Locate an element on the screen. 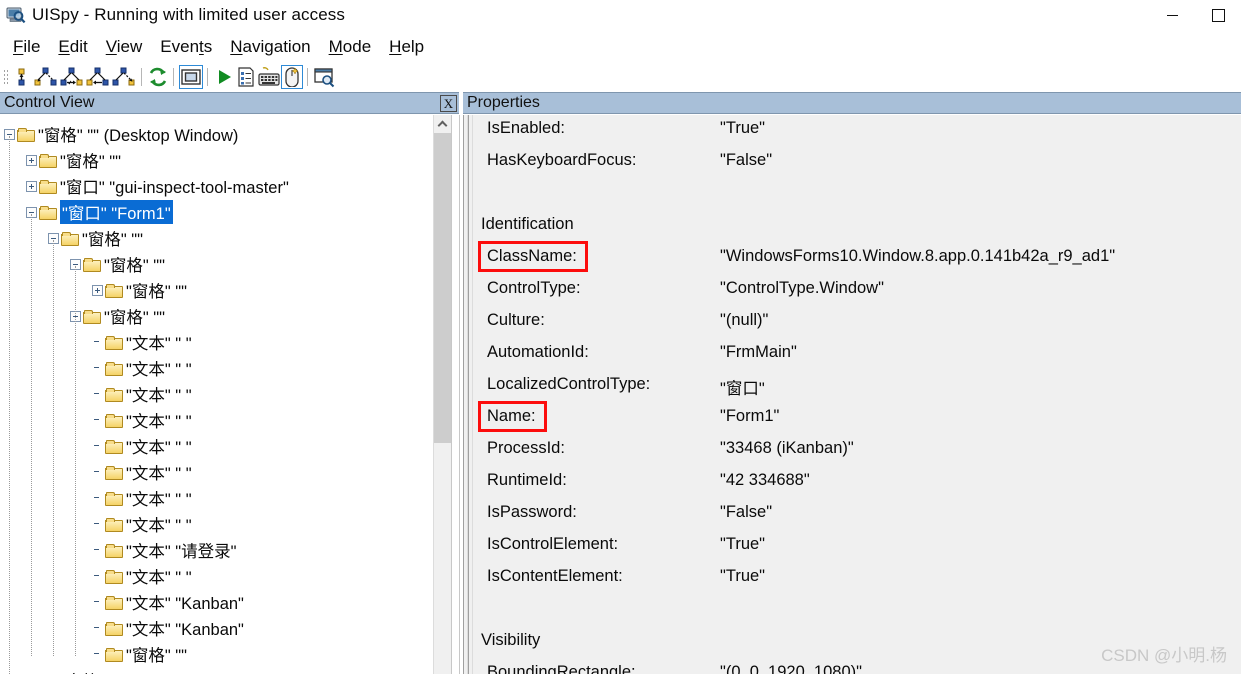 The height and width of the screenshot is (674, 1241). node-parent-icon is located at coordinates (46, 77).